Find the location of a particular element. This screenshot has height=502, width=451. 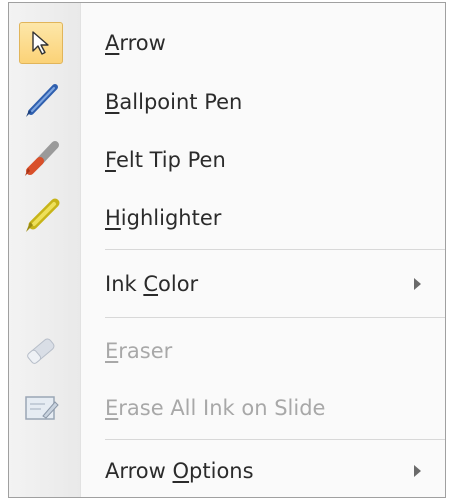

menu-item-label: Highlighter is located at coordinates (163, 218).